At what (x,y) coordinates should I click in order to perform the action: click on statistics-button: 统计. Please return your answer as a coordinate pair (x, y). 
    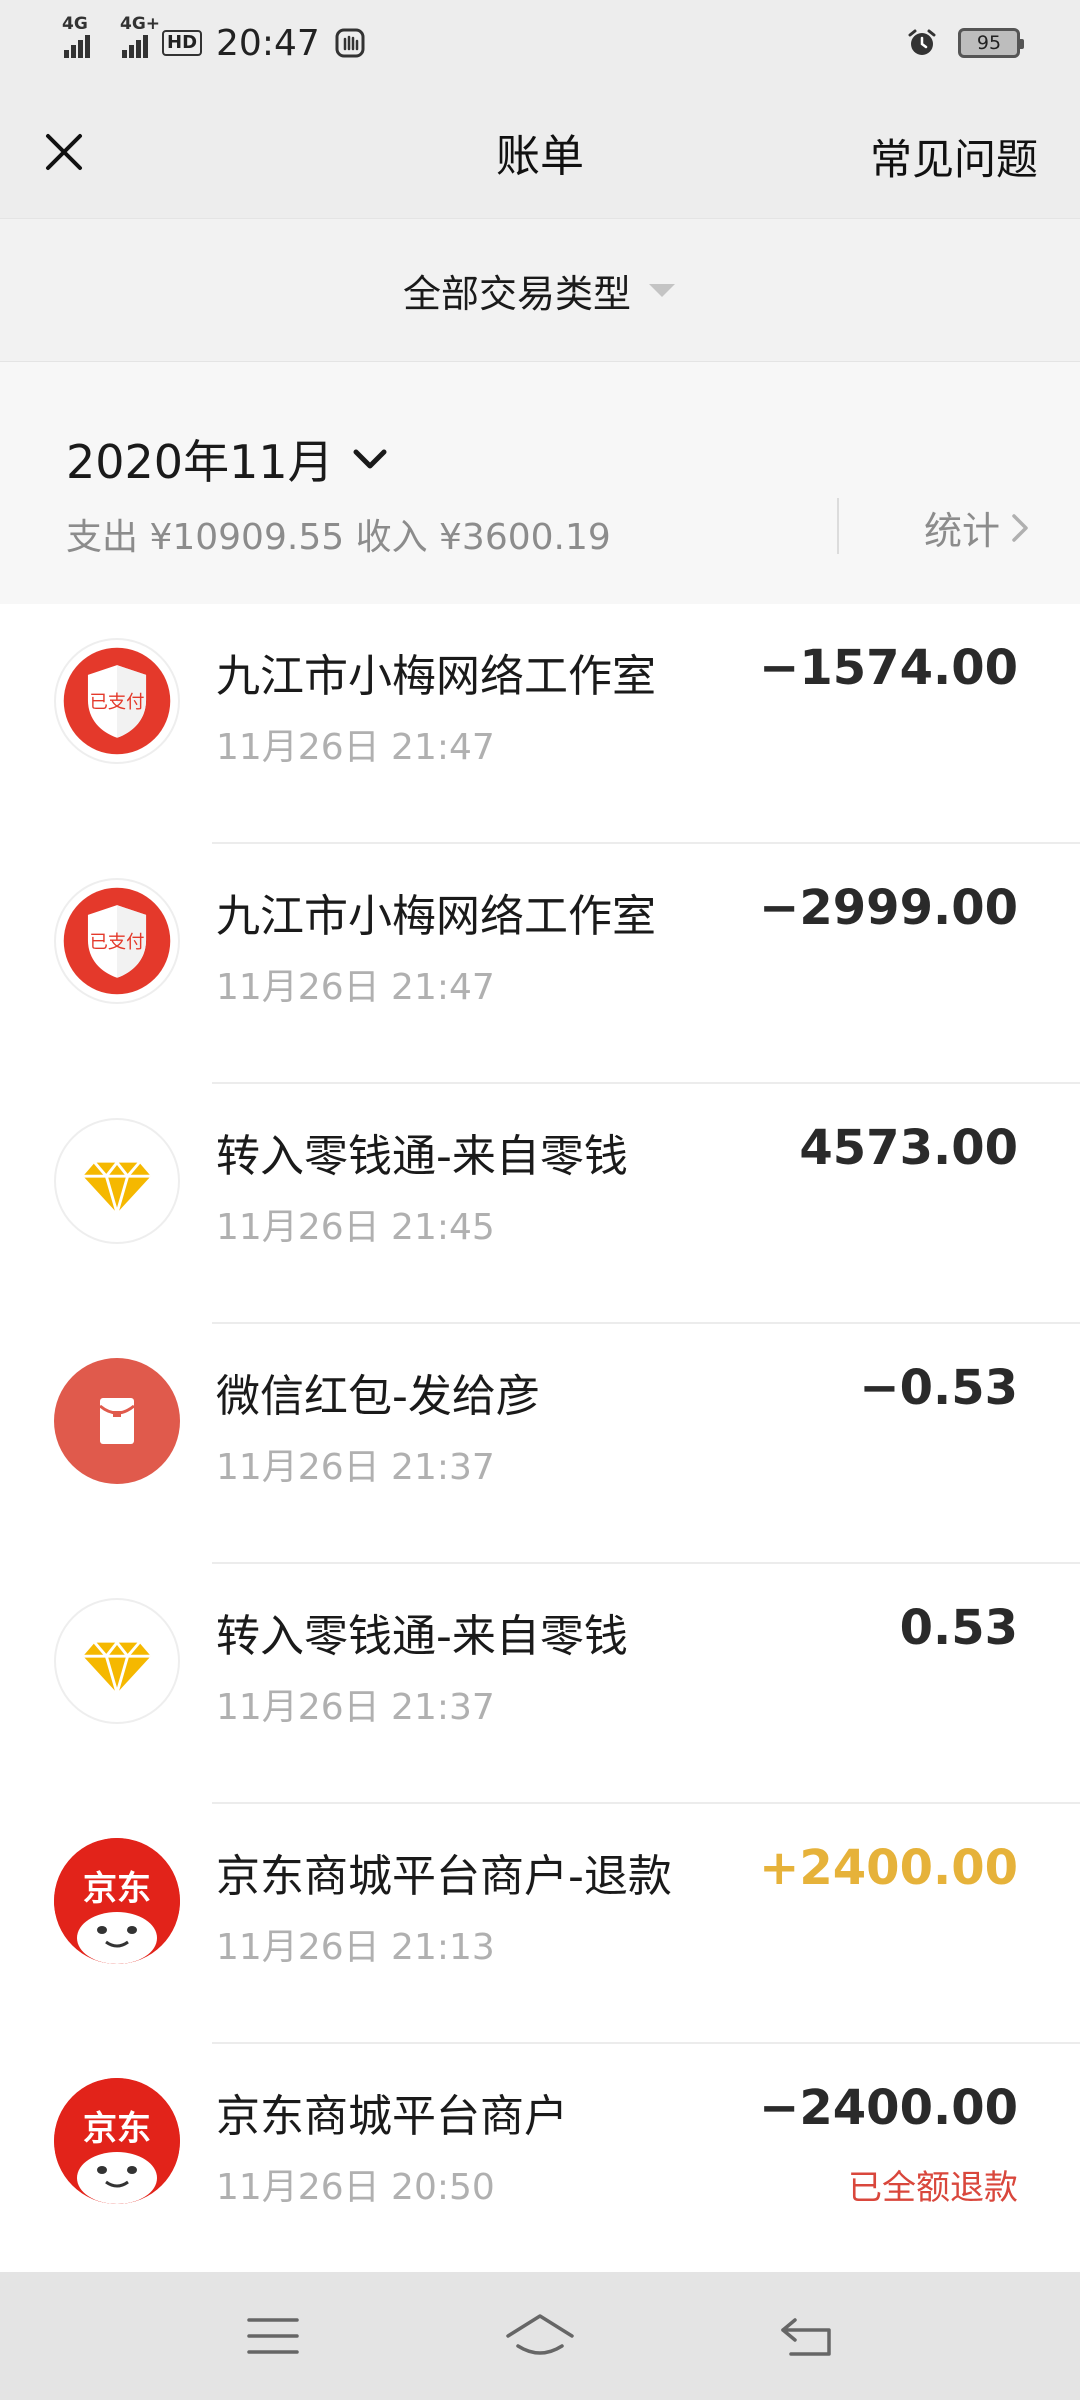
    Looking at the image, I should click on (977, 527).